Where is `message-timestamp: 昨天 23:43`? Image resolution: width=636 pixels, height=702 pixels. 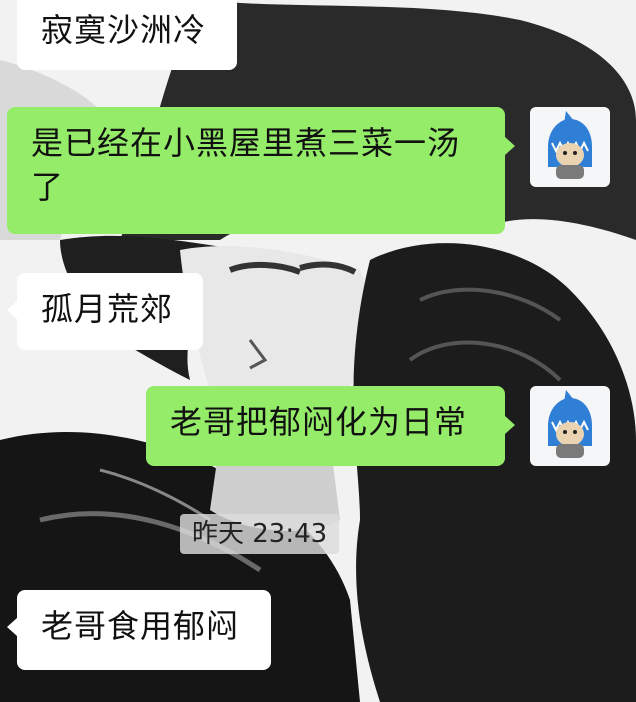
message-timestamp: 昨天 23:43 is located at coordinates (260, 534).